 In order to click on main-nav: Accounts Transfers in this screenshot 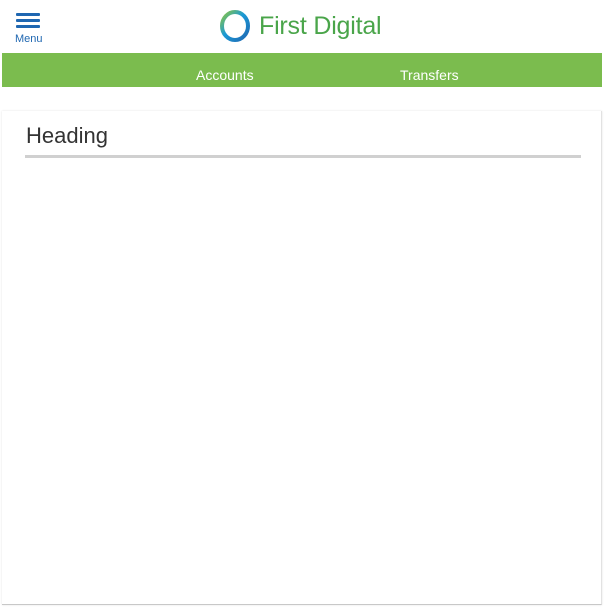, I will do `click(302, 70)`.